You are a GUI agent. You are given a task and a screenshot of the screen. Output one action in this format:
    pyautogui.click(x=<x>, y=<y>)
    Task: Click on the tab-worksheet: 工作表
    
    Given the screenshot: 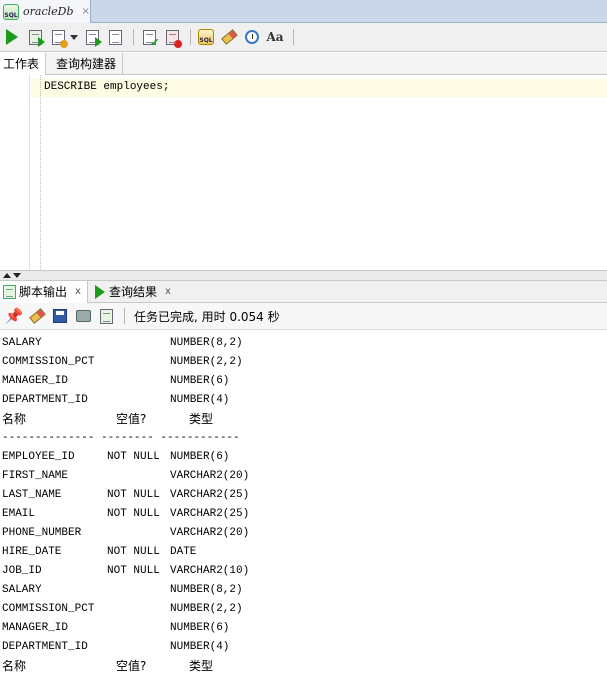 What is the action you would take?
    pyautogui.click(x=23, y=63)
    